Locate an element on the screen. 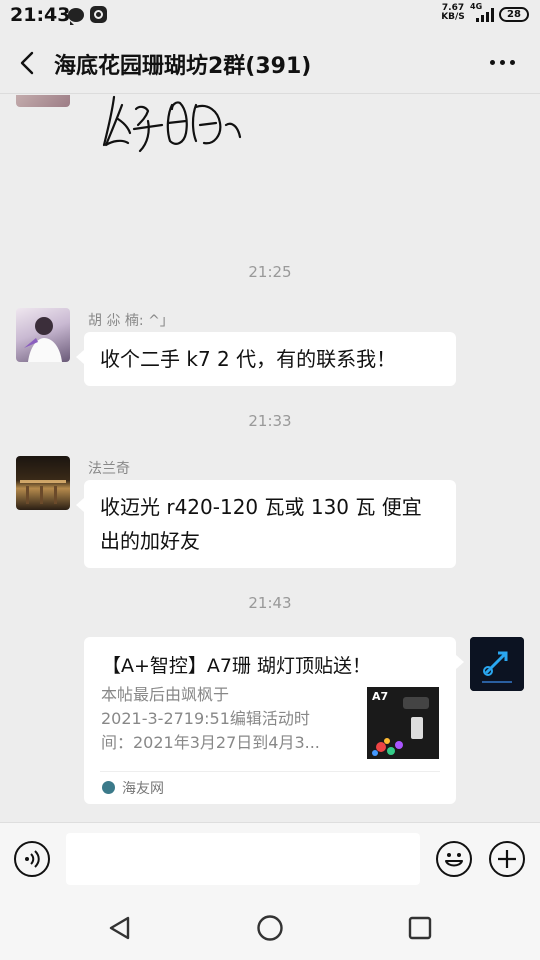 This screenshot has height=960, width=540. voice-icon is located at coordinates (32, 859).